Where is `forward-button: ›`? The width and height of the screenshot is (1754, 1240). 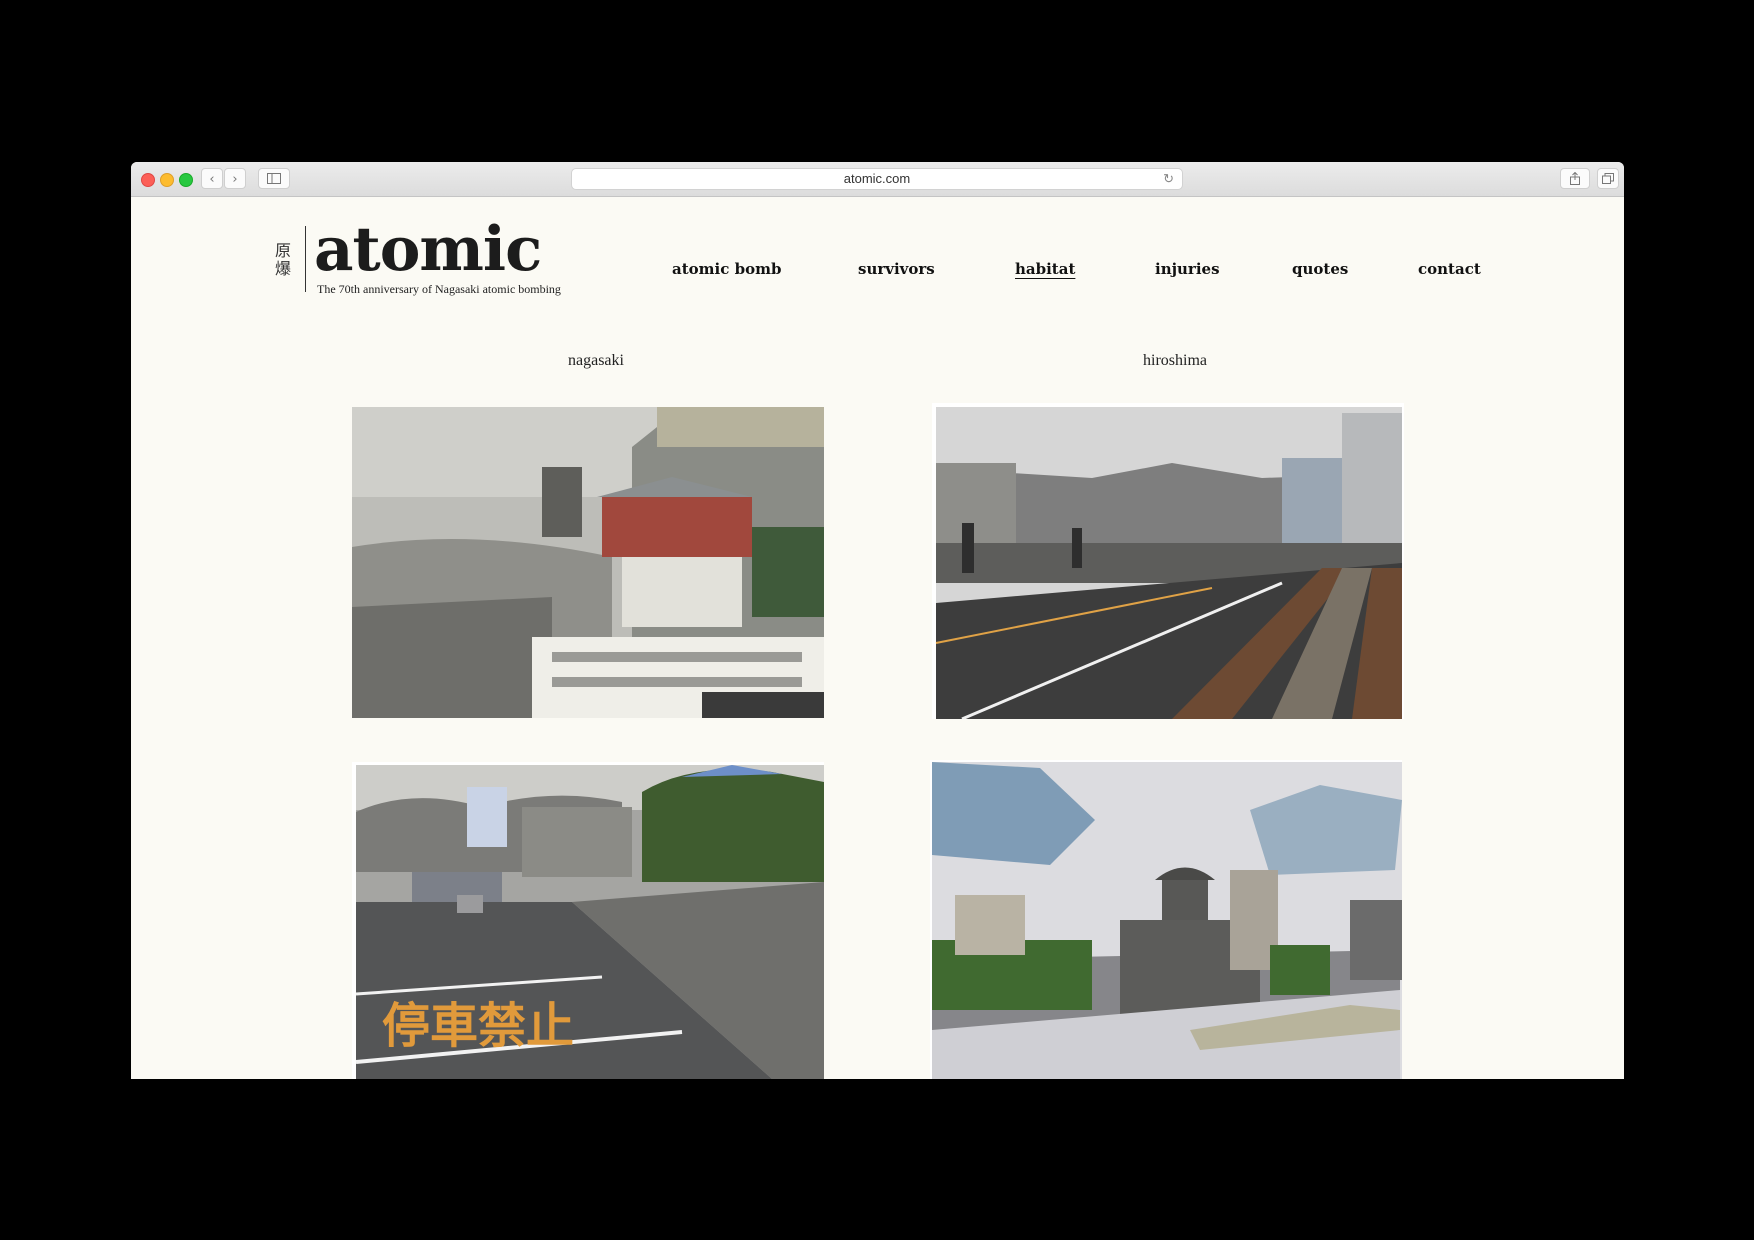
forward-button: › is located at coordinates (235, 178).